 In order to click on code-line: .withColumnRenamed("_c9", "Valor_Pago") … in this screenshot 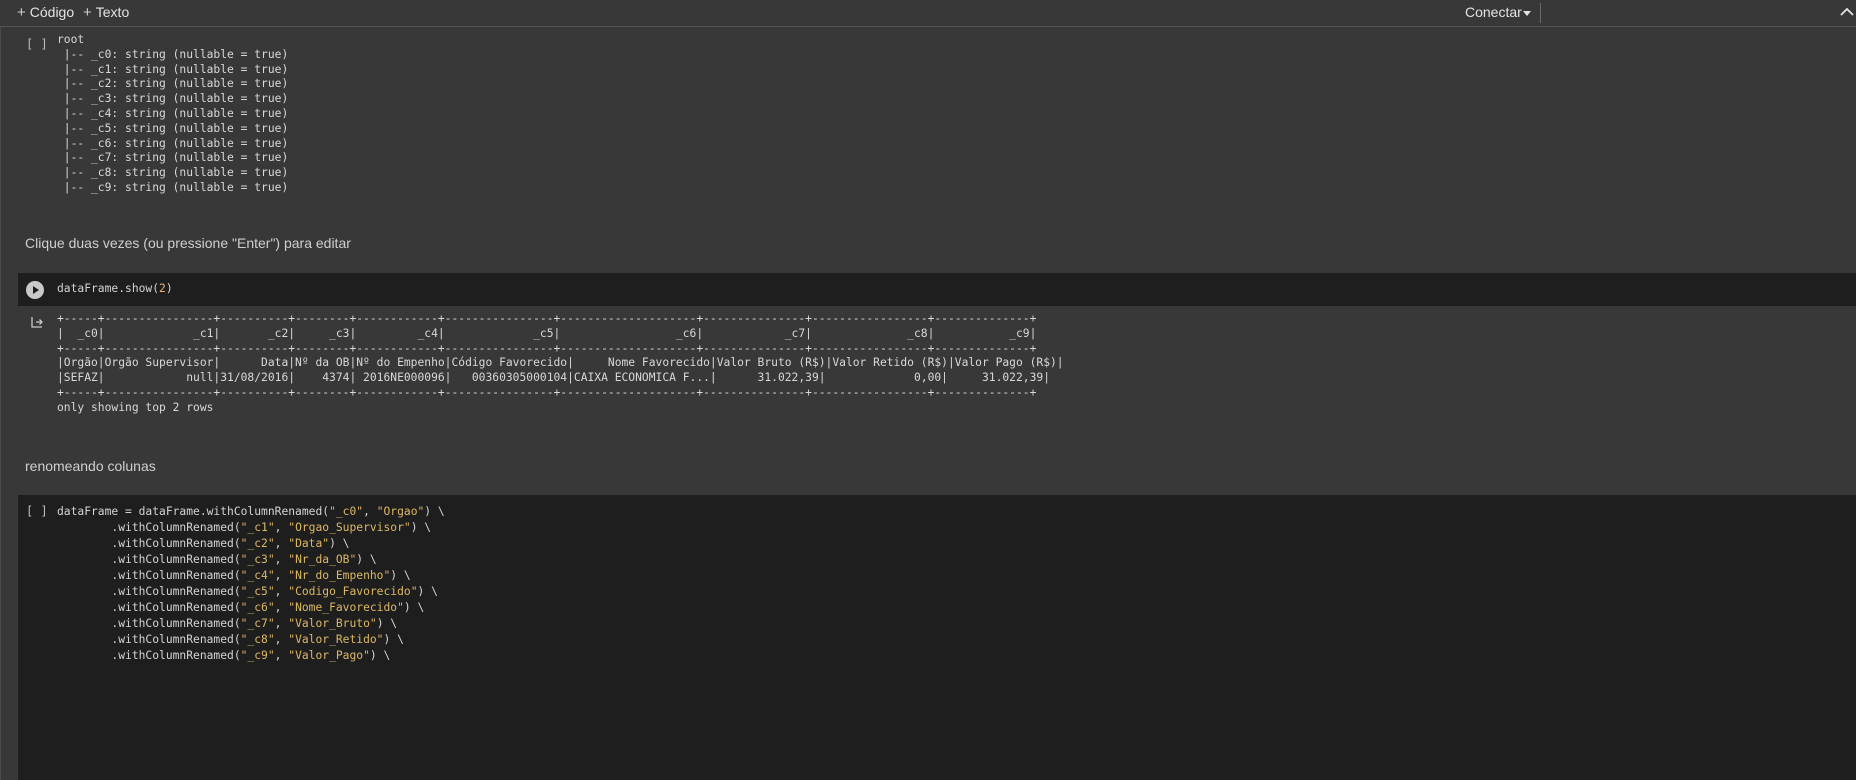, I will do `click(251, 656)`.